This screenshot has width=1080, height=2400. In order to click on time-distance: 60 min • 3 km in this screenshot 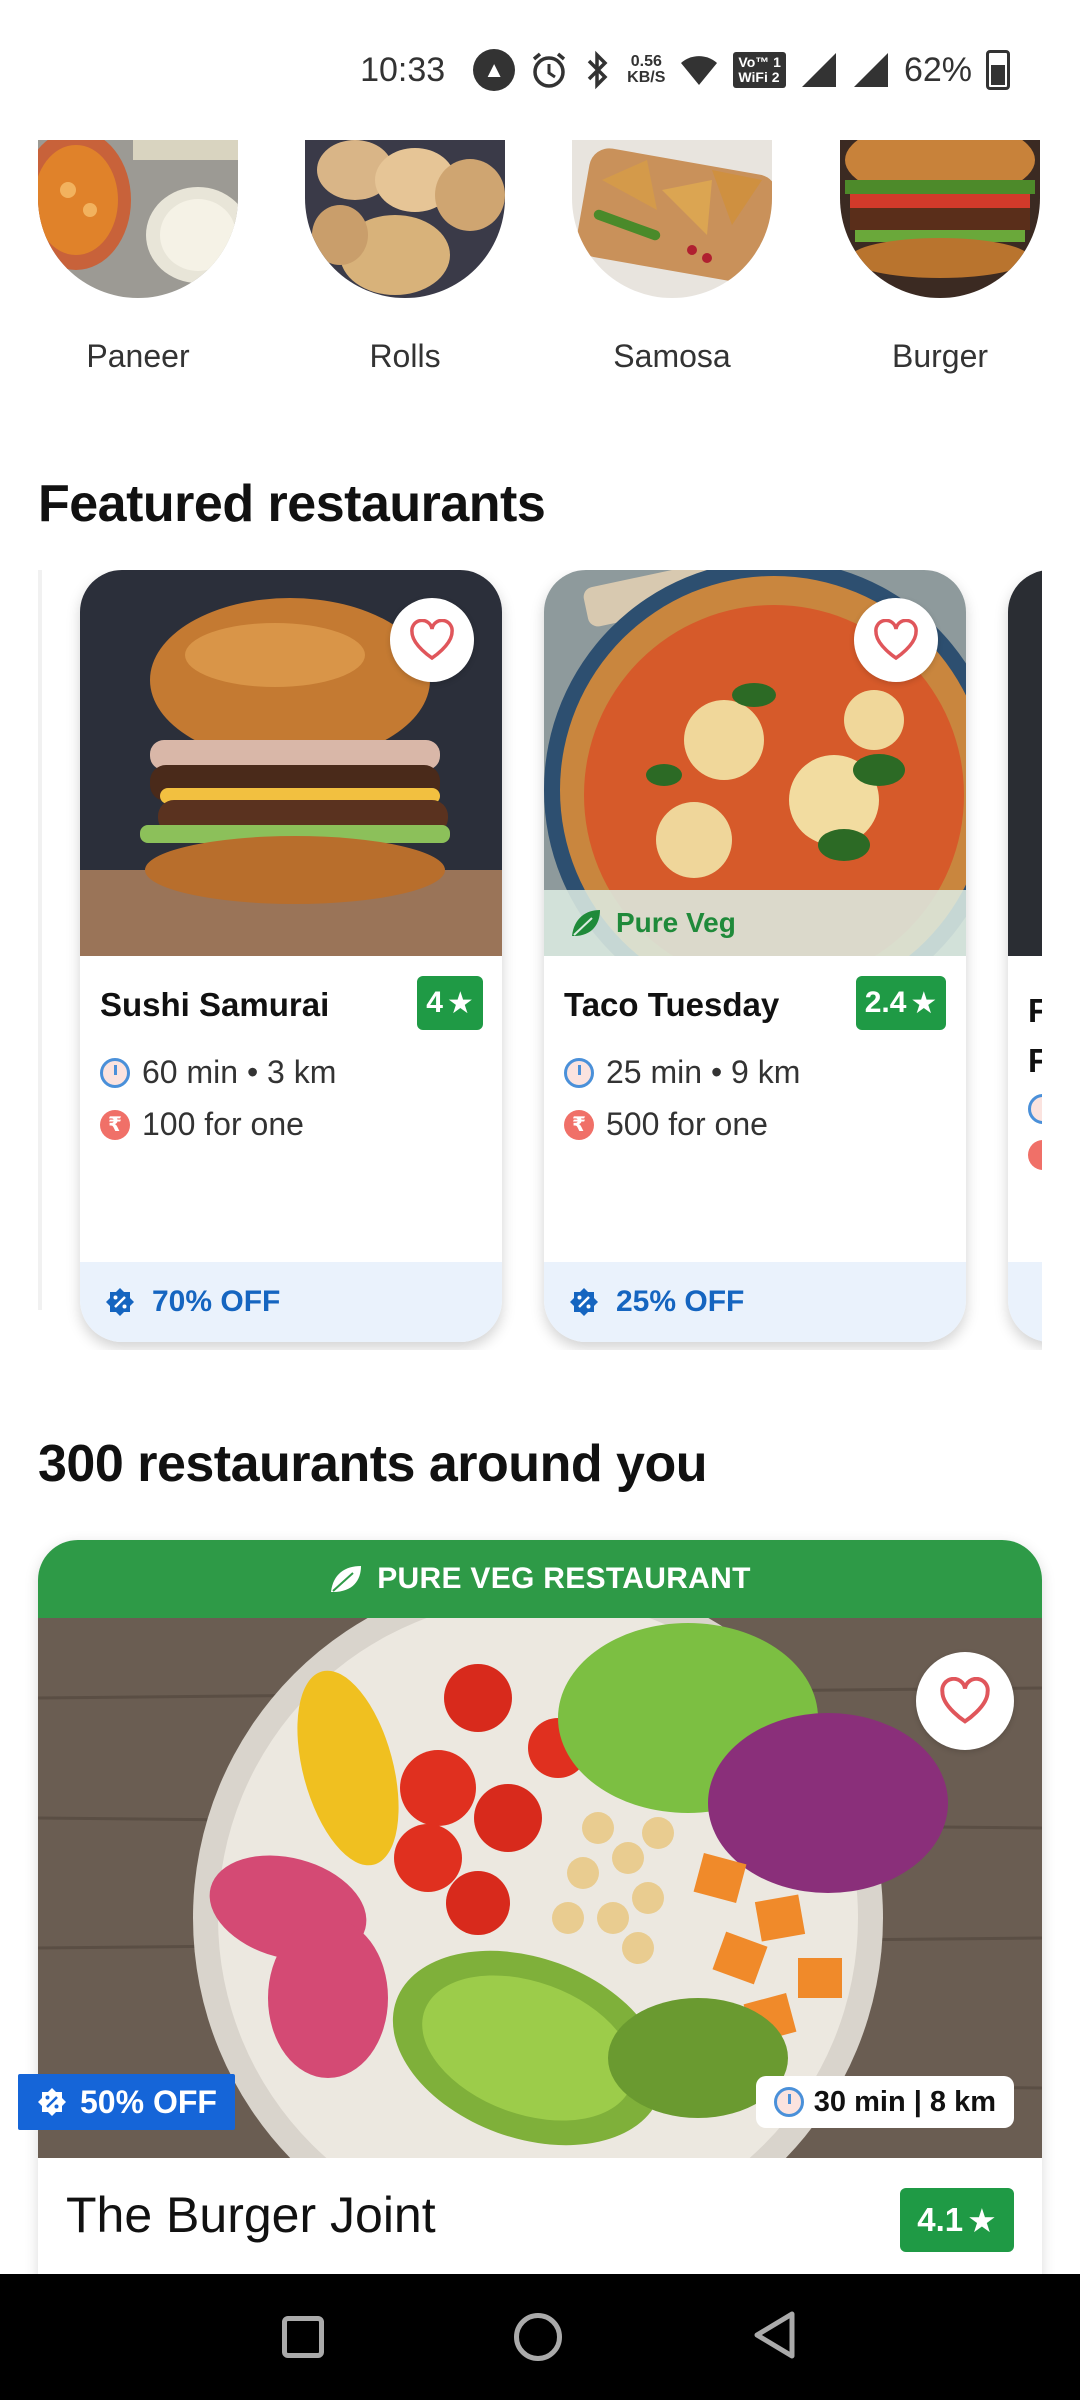, I will do `click(218, 1072)`.